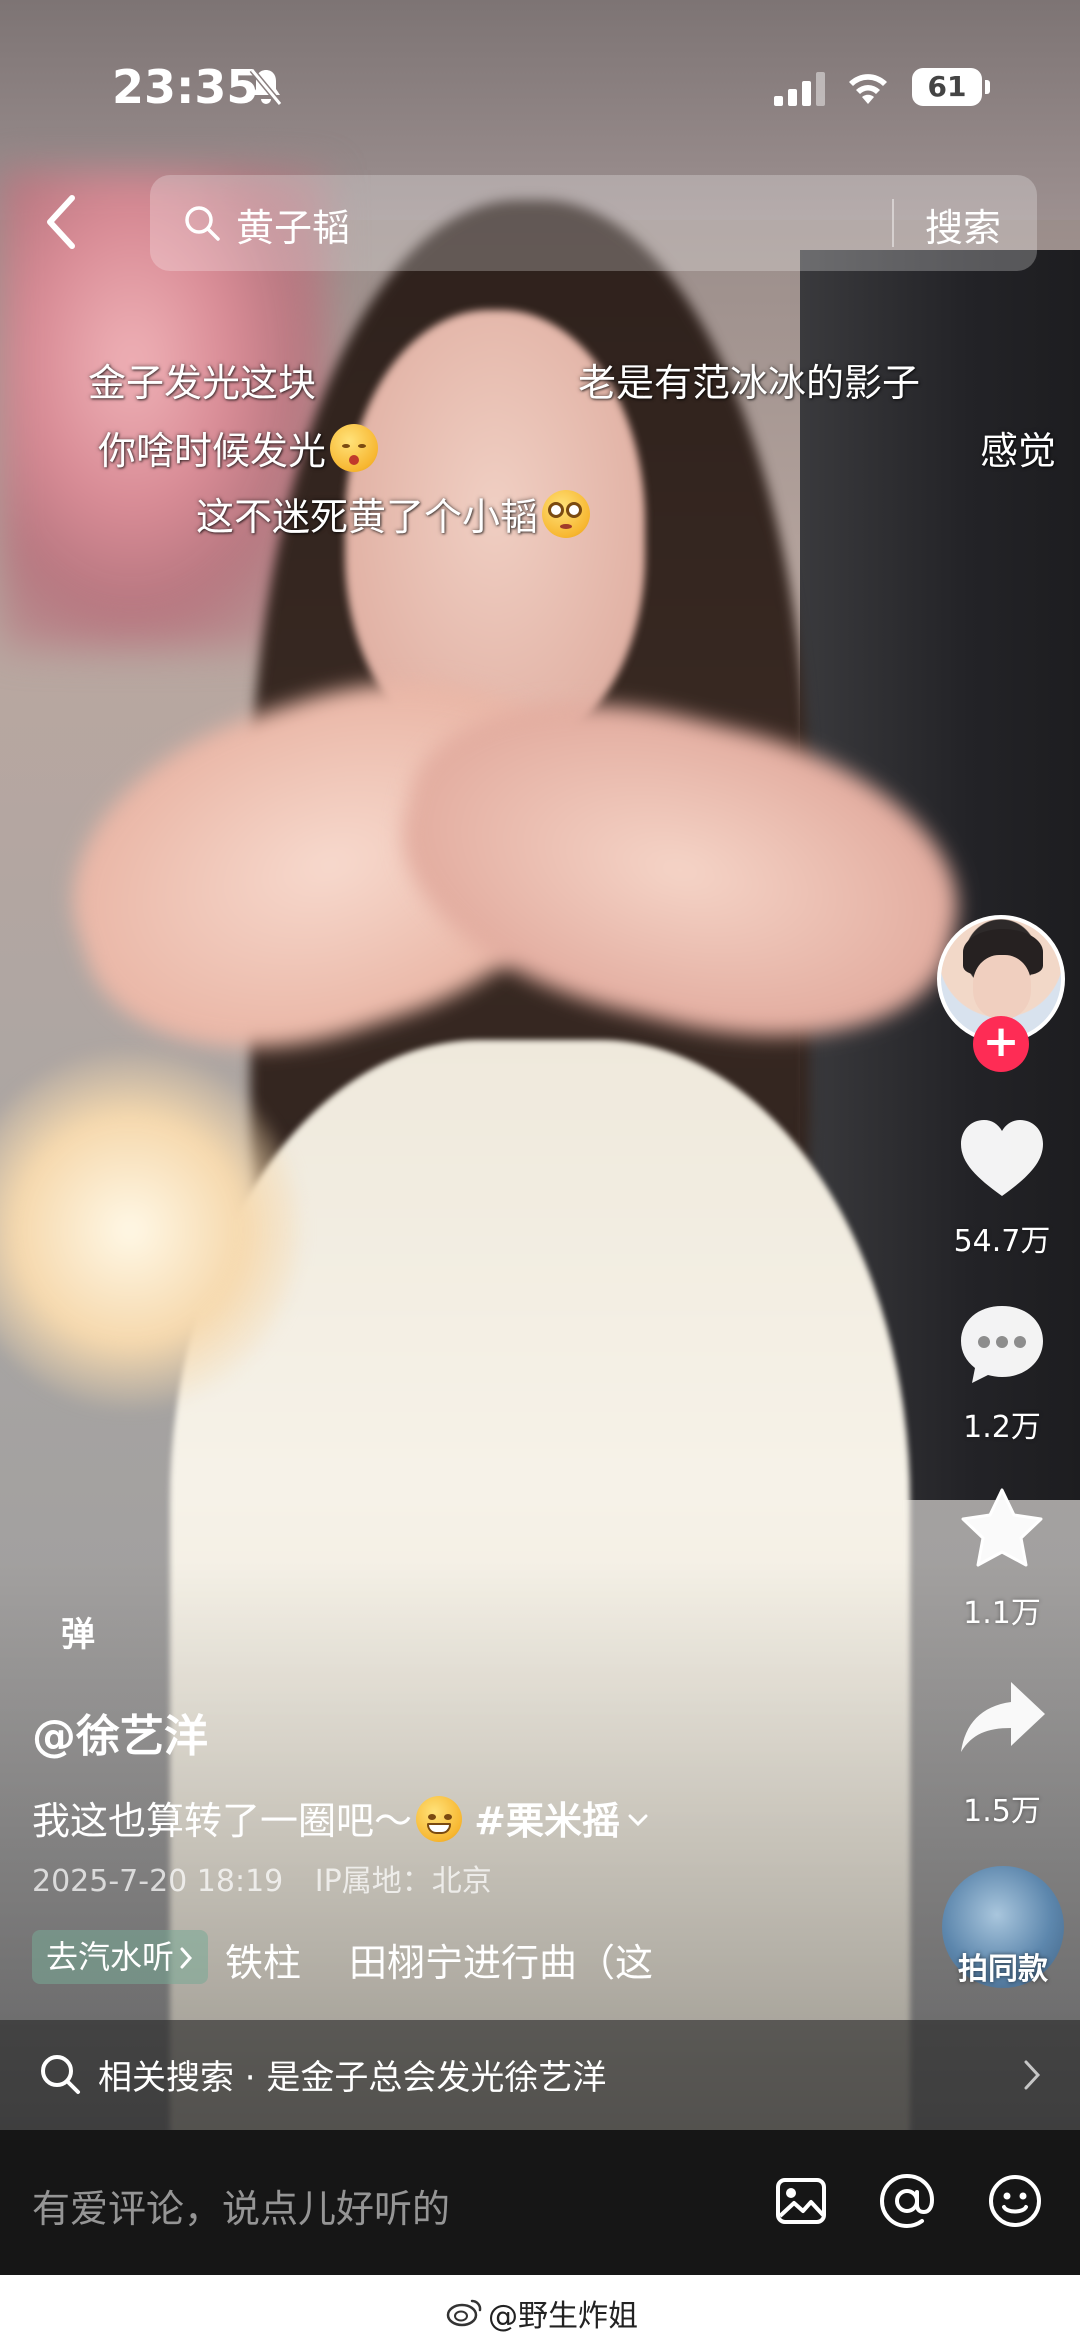 This screenshot has width=1080, height=2348. What do you see at coordinates (185, 87) in the screenshot?
I see `status-time: 23:35` at bounding box center [185, 87].